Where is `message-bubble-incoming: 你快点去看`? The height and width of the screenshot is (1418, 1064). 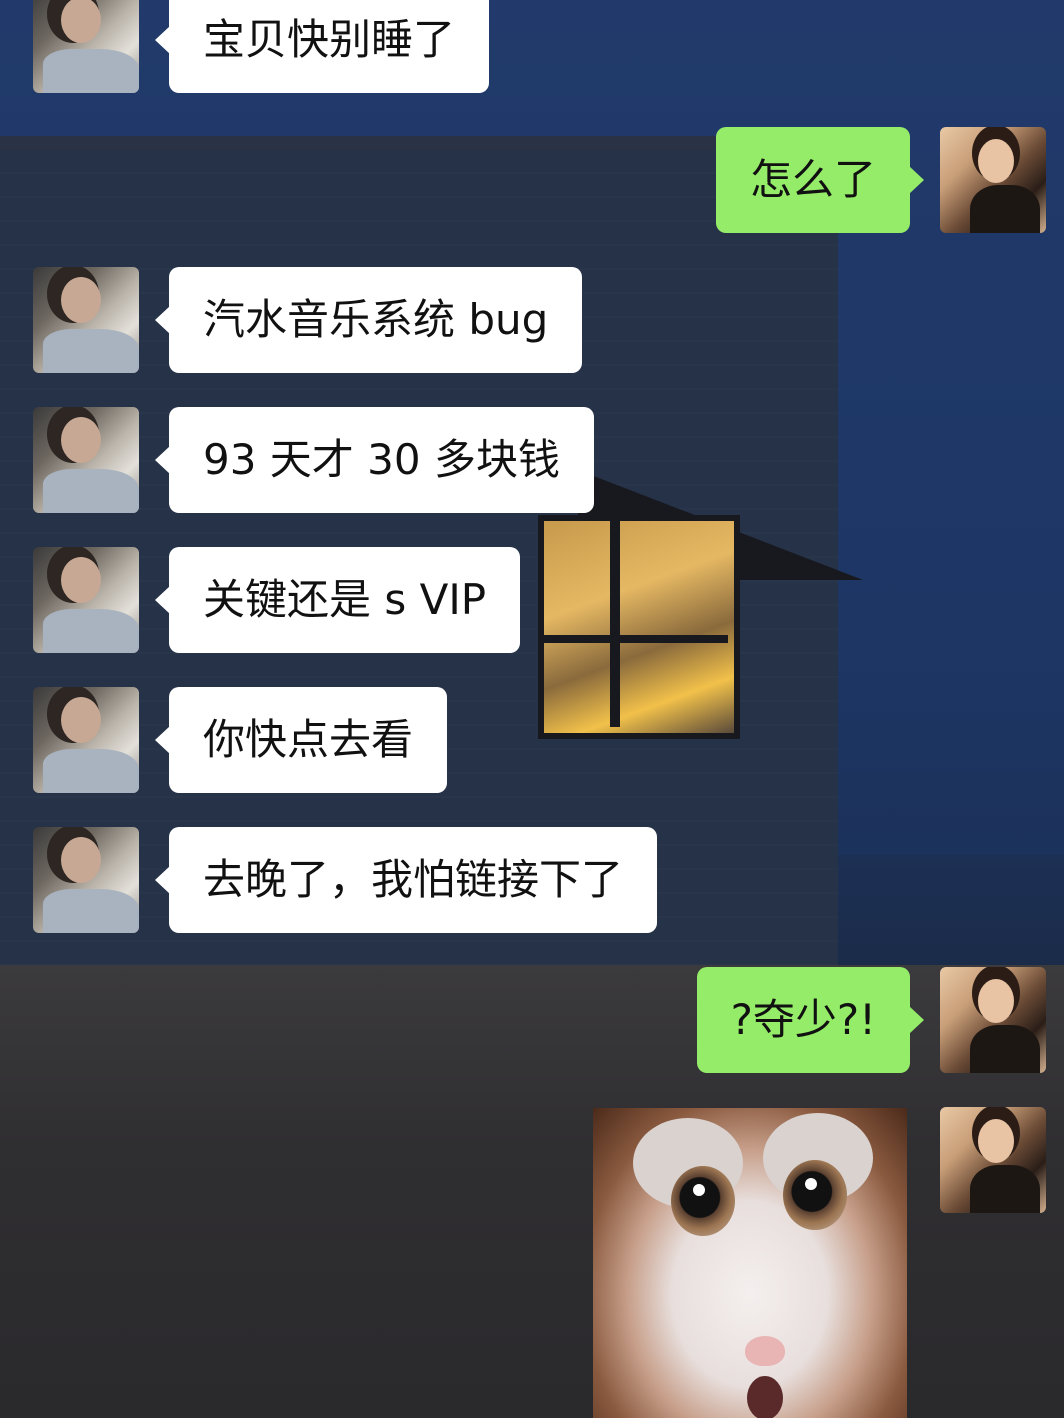 message-bubble-incoming: 你快点去看 is located at coordinates (301, 740).